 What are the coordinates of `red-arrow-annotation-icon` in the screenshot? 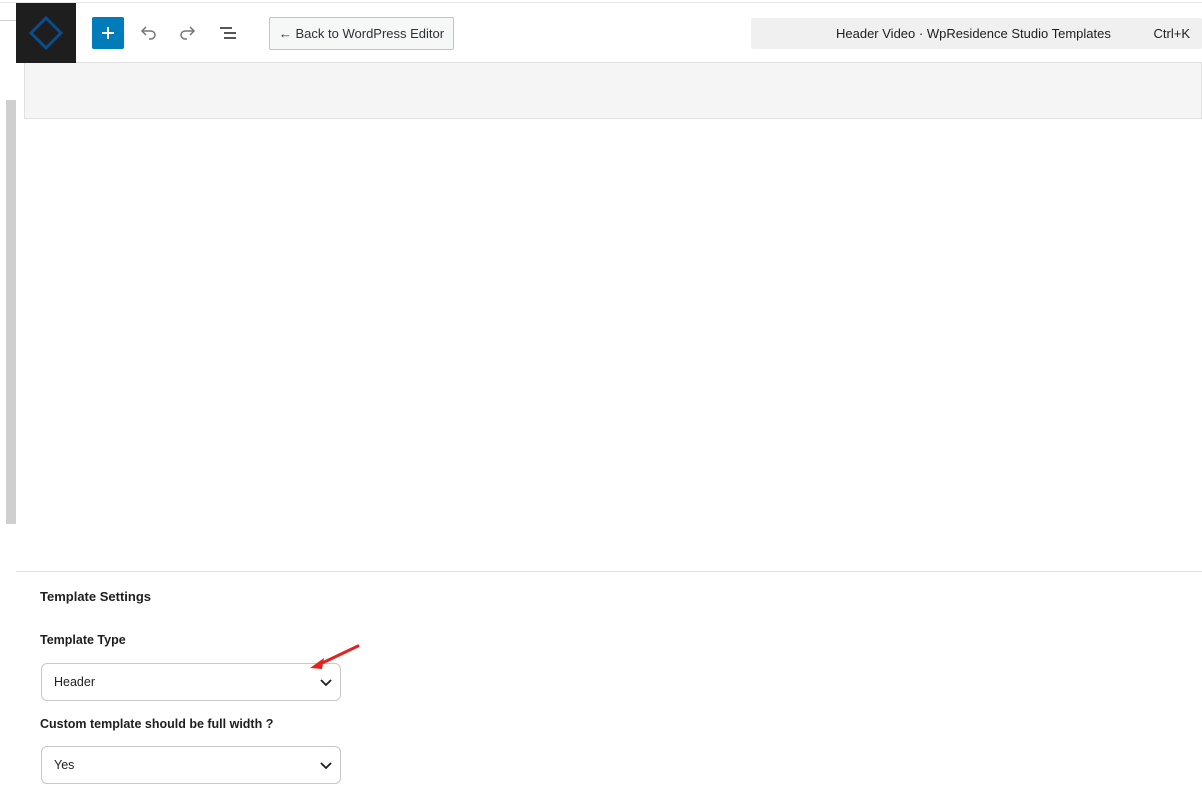 It's located at (335, 656).